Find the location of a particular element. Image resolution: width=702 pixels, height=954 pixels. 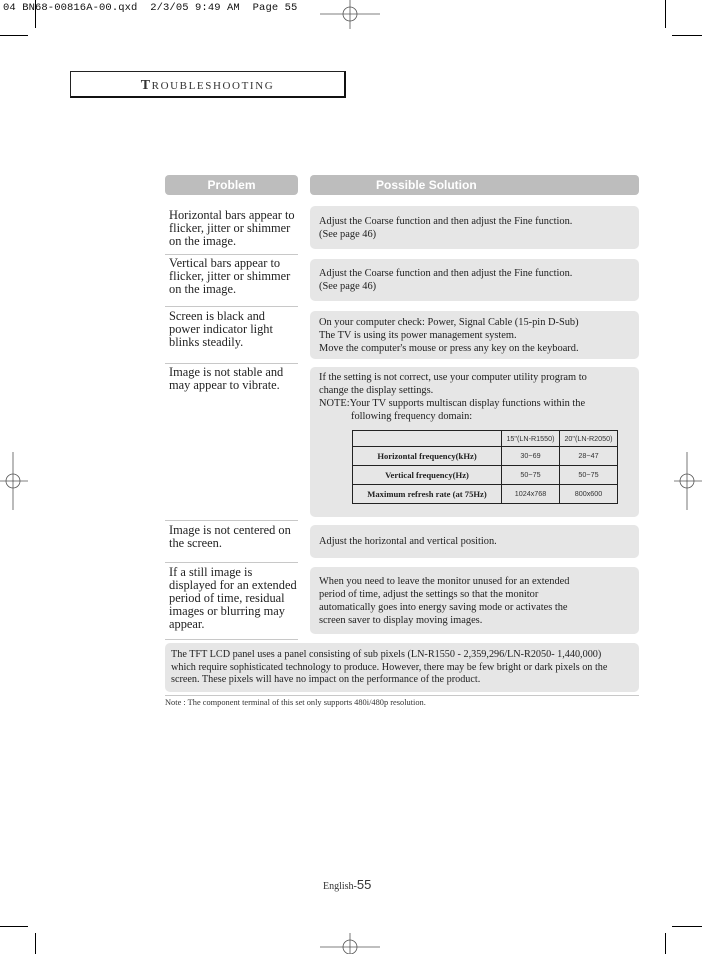

registration-mark-left-icon is located at coordinates (14, 481).